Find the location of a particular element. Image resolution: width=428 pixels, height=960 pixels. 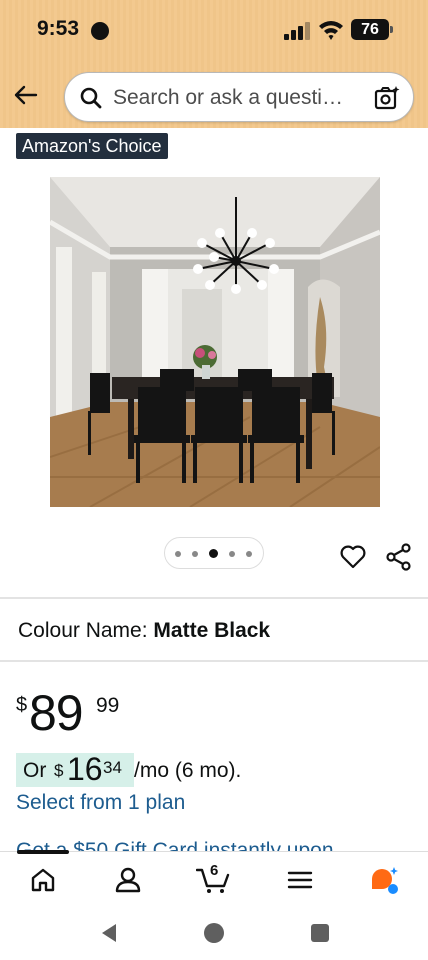

system-back-icon is located at coordinates (109, 933).